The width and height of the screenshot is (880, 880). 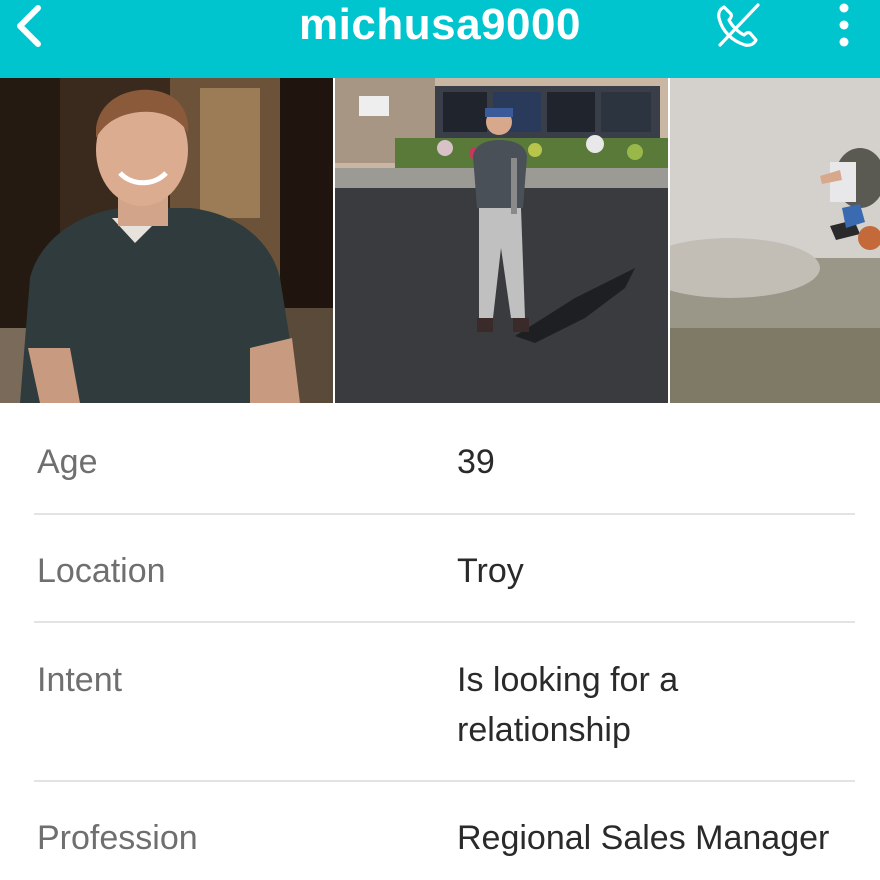 I want to click on more-vertical-icon, so click(x=844, y=25).